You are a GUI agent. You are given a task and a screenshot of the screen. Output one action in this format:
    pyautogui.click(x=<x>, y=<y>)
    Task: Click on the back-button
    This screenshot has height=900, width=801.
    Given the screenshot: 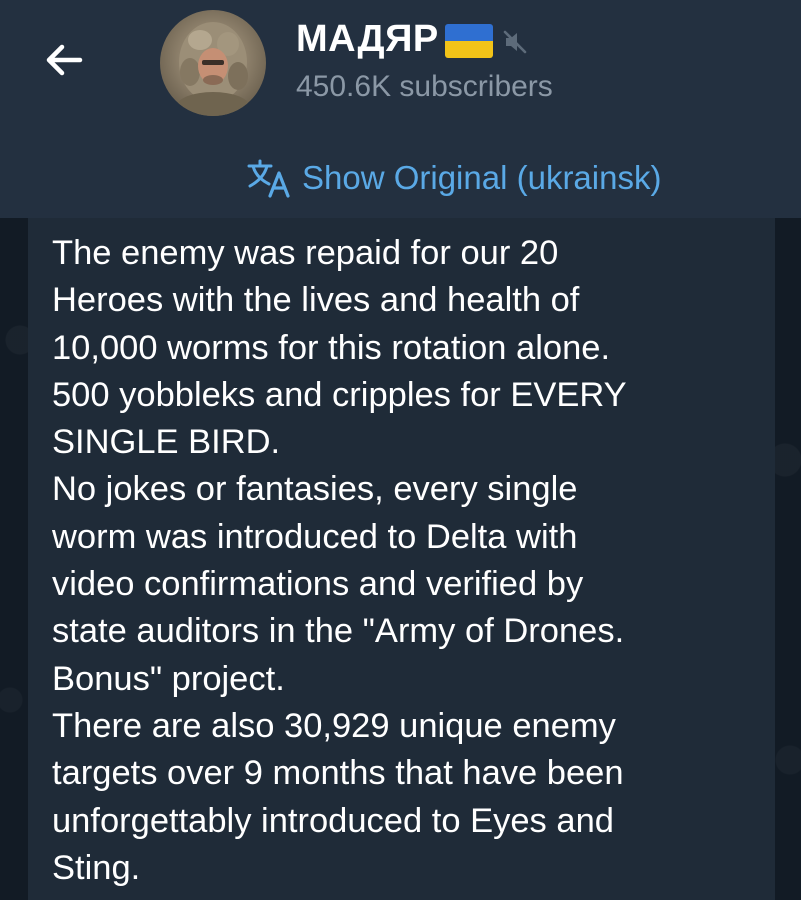 What is the action you would take?
    pyautogui.click(x=64, y=60)
    